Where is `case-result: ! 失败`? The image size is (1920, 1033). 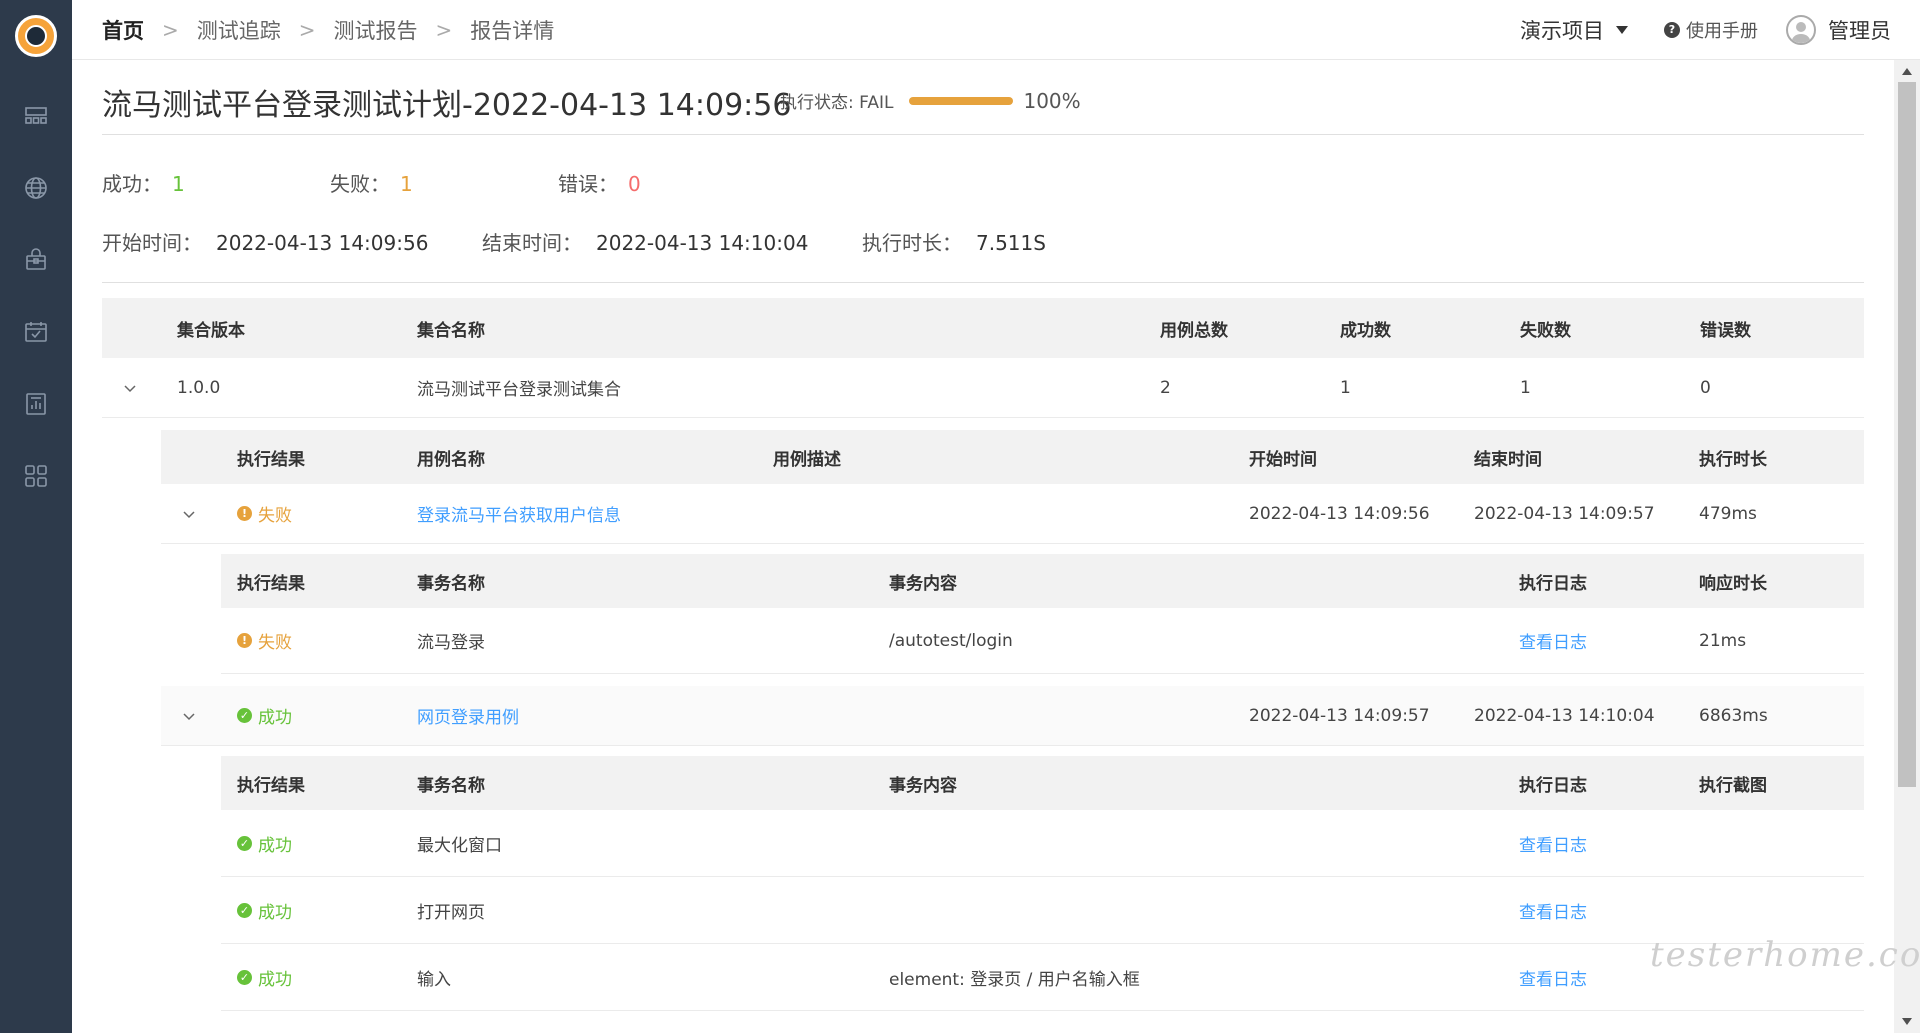
case-result: ! 失败 is located at coordinates (264, 513).